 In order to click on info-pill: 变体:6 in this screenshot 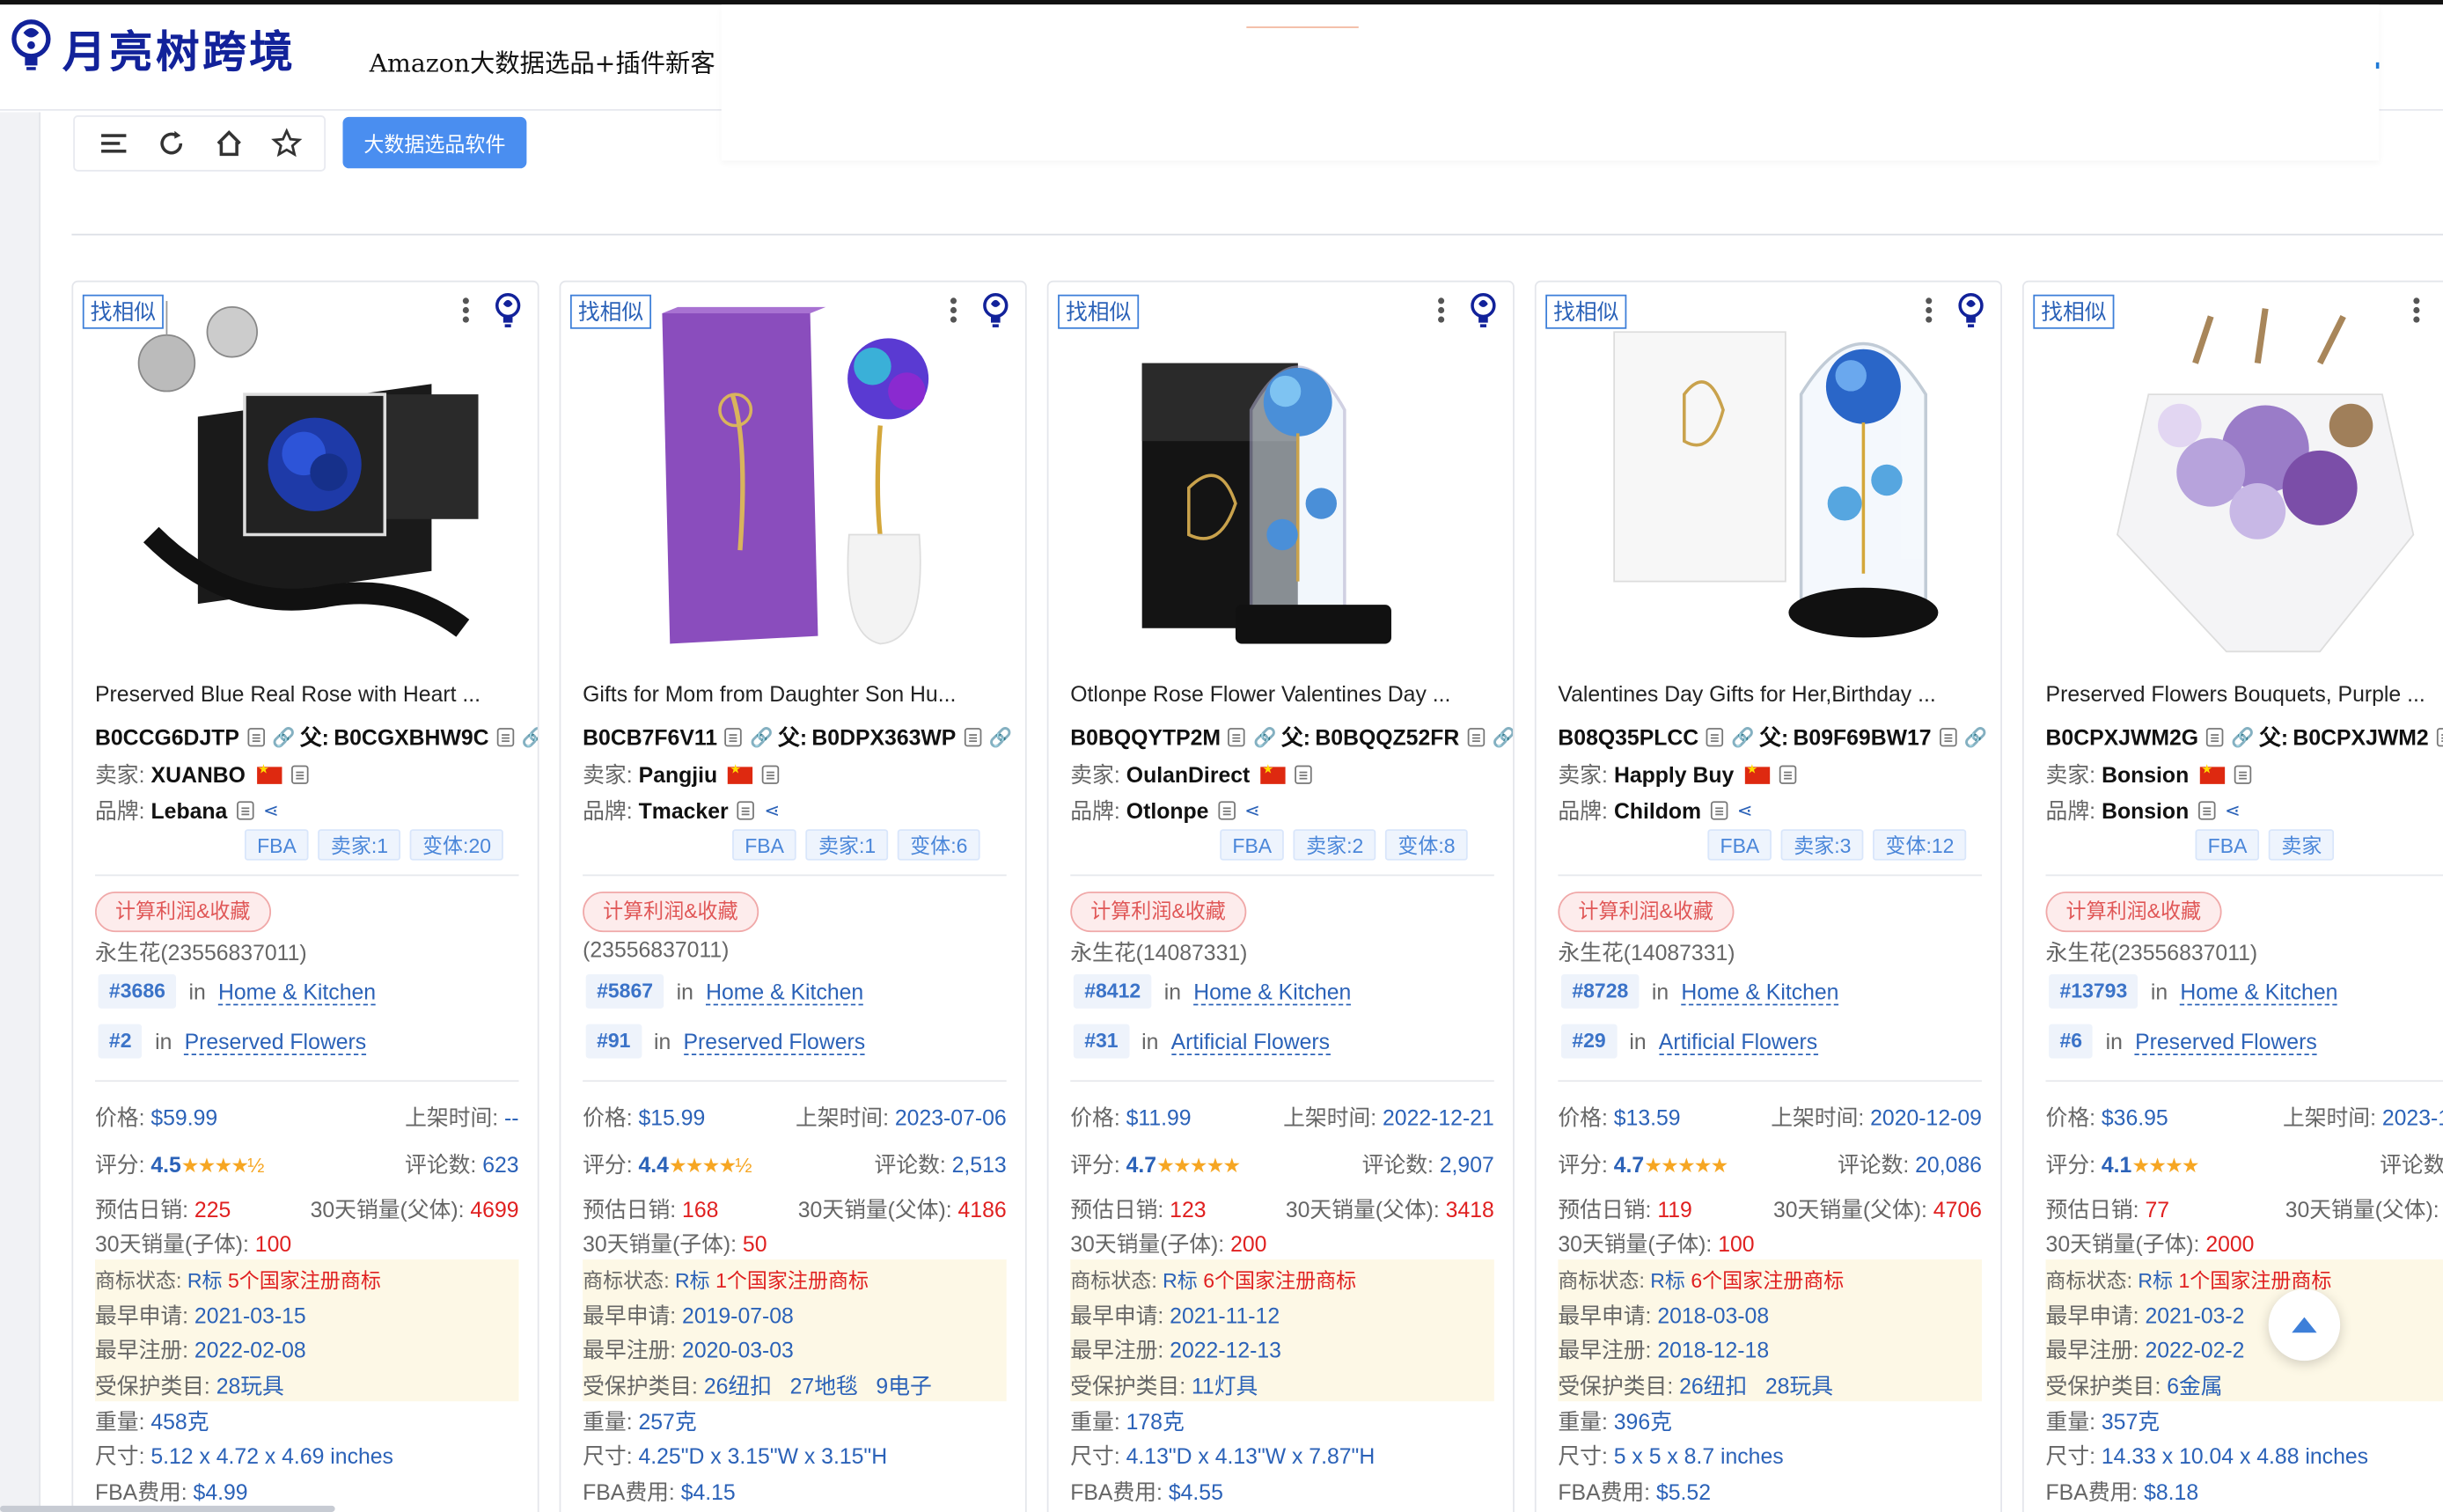, I will do `click(938, 845)`.